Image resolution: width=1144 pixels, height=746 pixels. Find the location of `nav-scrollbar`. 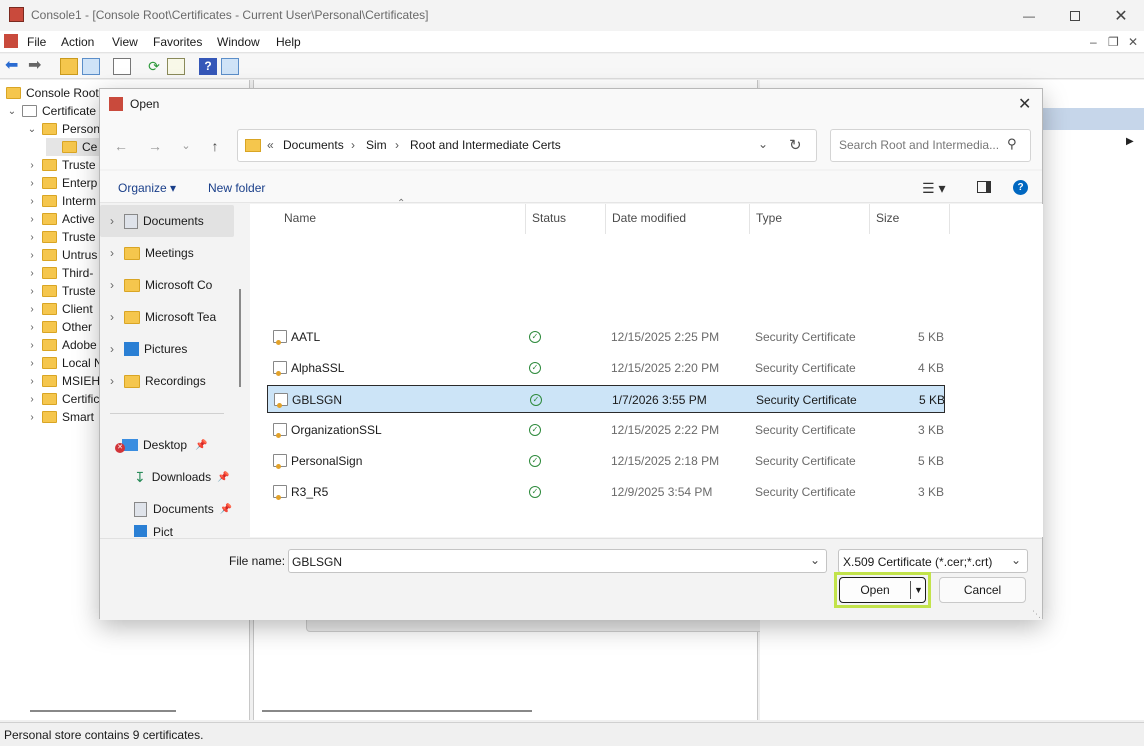

nav-scrollbar is located at coordinates (240, 338).